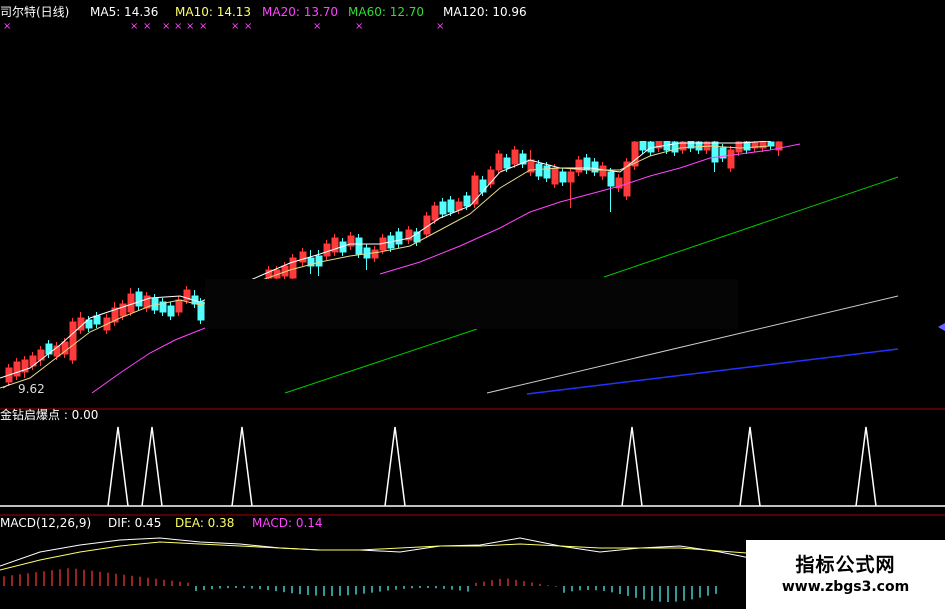 This screenshot has width=945, height=609. What do you see at coordinates (740, 70) in the screenshot?
I see `mask-top-right` at bounding box center [740, 70].